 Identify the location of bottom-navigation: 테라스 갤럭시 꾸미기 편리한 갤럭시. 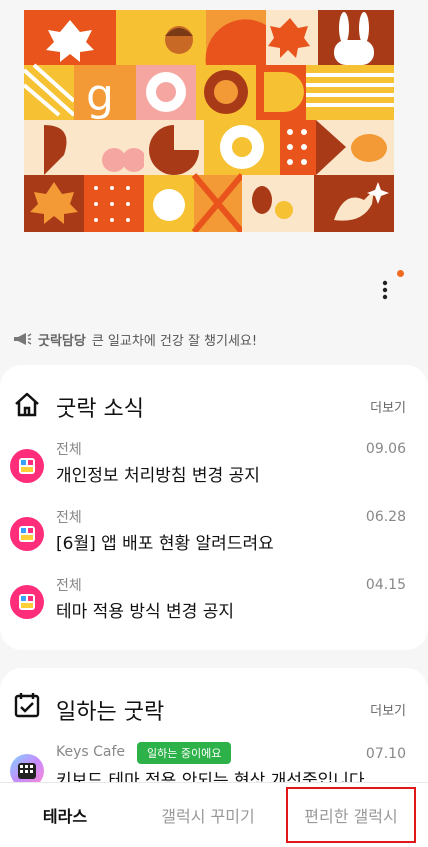
(214, 814).